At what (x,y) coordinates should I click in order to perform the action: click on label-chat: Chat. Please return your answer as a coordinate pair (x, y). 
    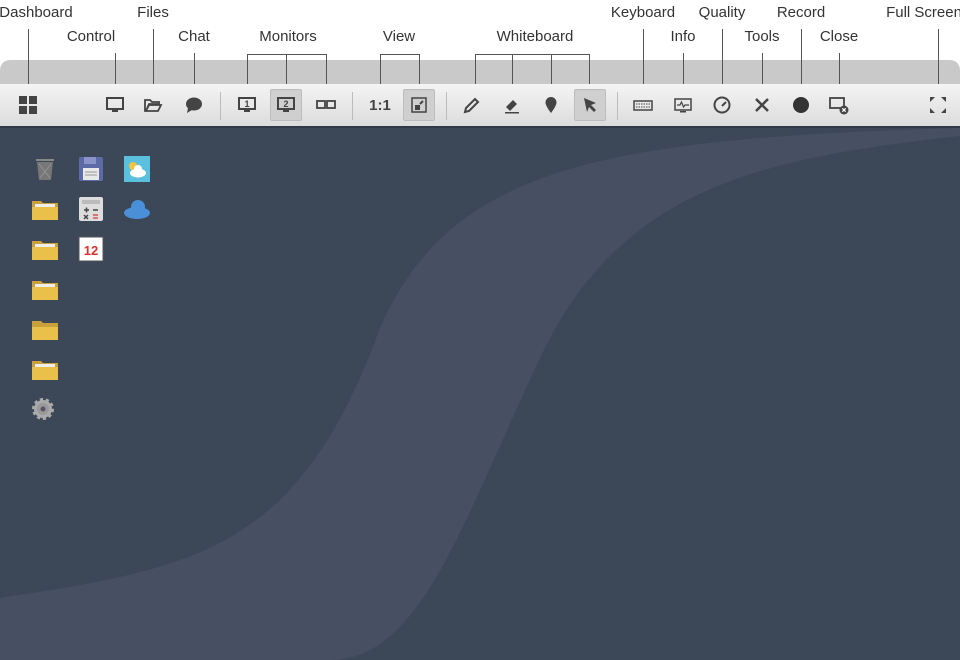
    Looking at the image, I should click on (194, 36).